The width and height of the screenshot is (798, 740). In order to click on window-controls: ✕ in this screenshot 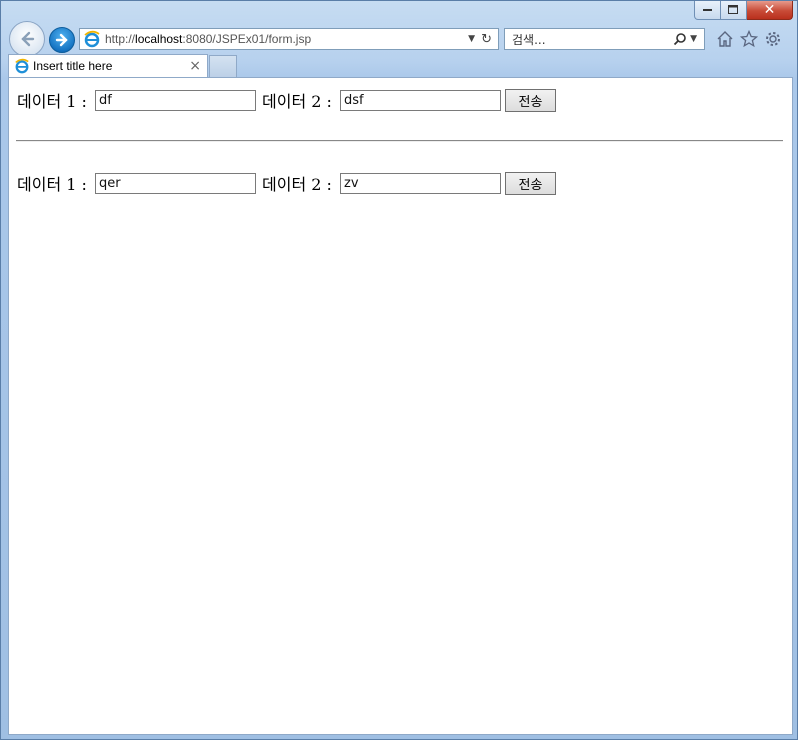, I will do `click(743, 11)`.